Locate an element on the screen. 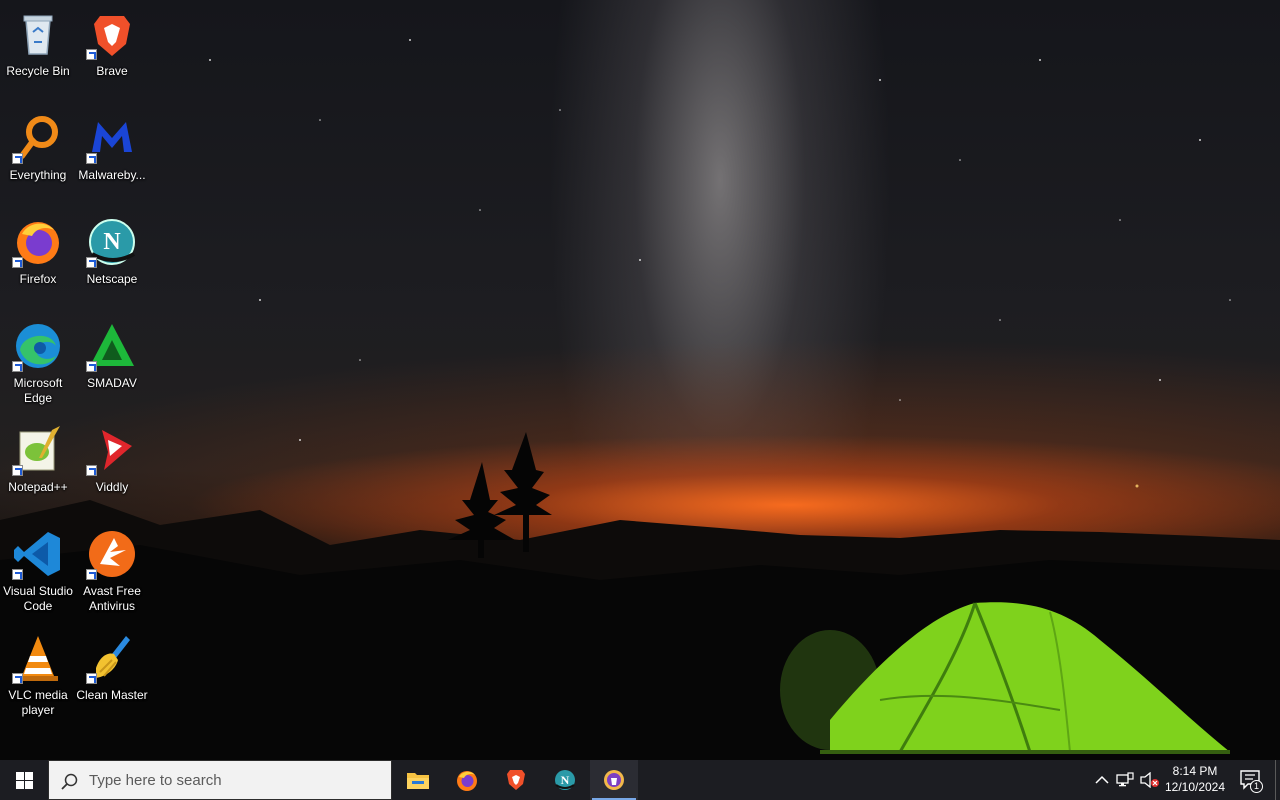 This screenshot has height=800, width=1280. desktop-icon-label: Visual Studio Code is located at coordinates (38, 598).